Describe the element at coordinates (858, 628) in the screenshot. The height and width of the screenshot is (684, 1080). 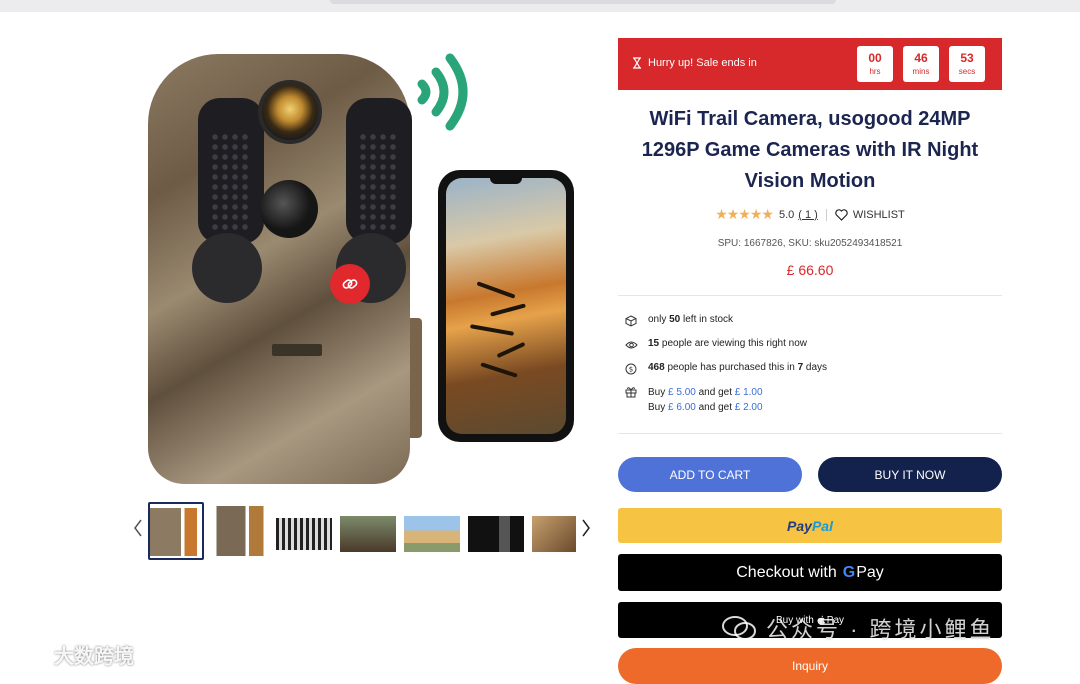
I see `wechat-watermark: 公众号 · 跨境小鲤鱼` at that location.